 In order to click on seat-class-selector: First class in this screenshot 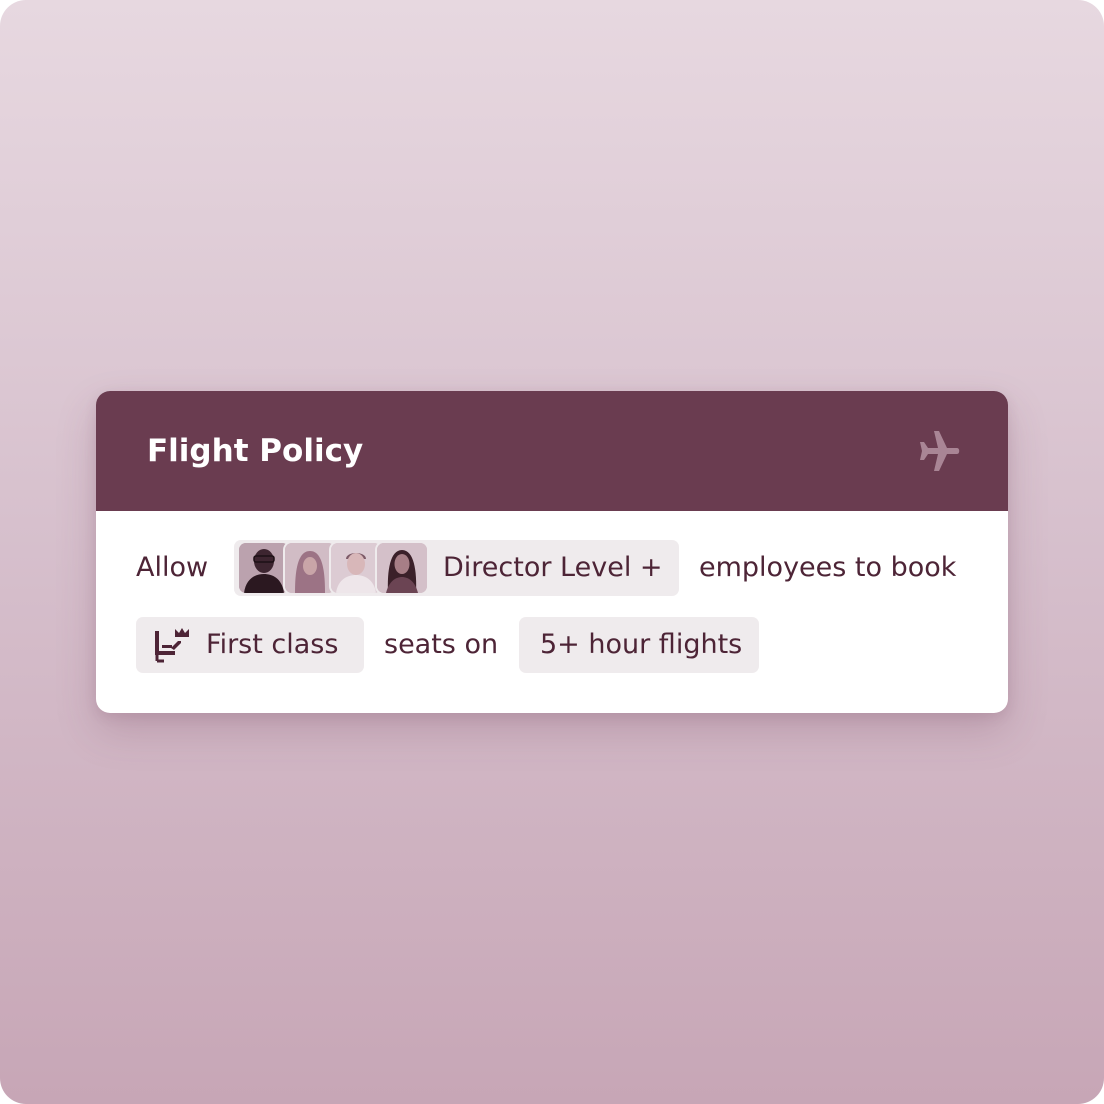, I will do `click(250, 645)`.